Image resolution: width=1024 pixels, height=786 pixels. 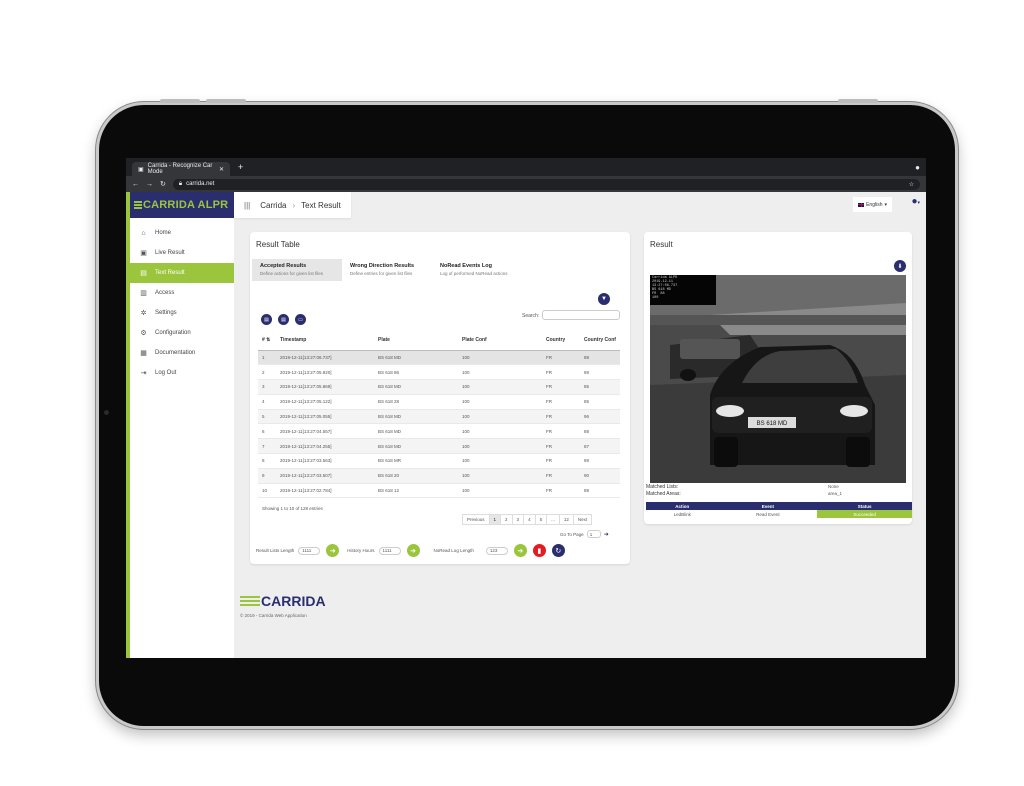 What do you see at coordinates (325, 387) in the screenshot?
I see `timestamp-cell: 2019-12-11[13:27:05.869]` at bounding box center [325, 387].